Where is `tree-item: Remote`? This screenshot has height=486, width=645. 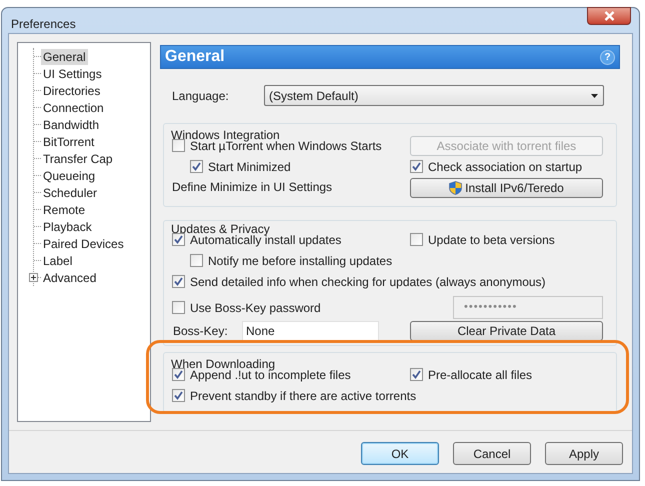 tree-item: Remote is located at coordinates (64, 210).